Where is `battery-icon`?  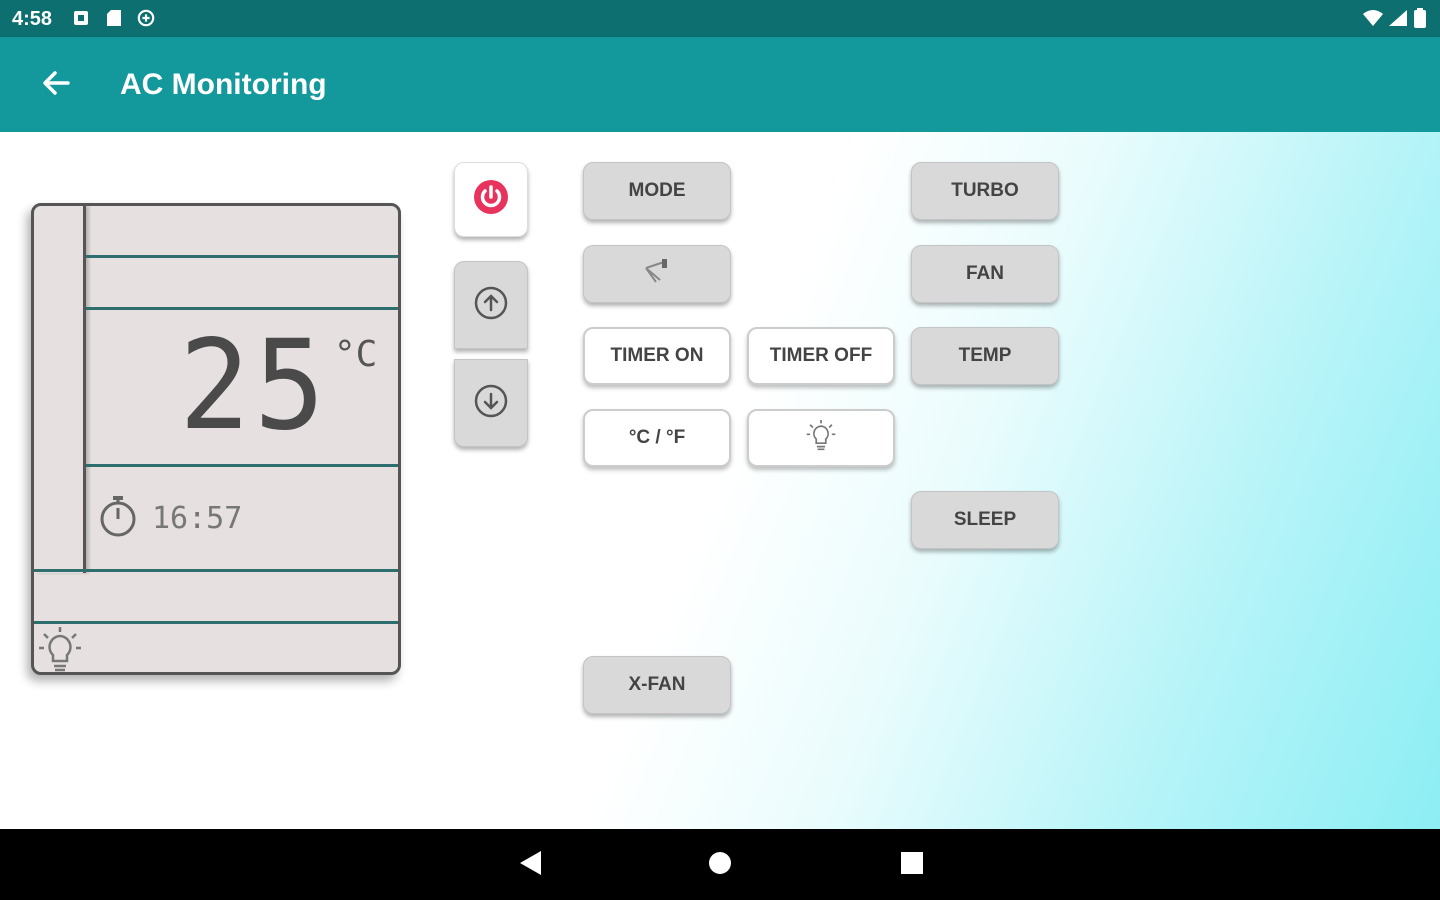 battery-icon is located at coordinates (1420, 18).